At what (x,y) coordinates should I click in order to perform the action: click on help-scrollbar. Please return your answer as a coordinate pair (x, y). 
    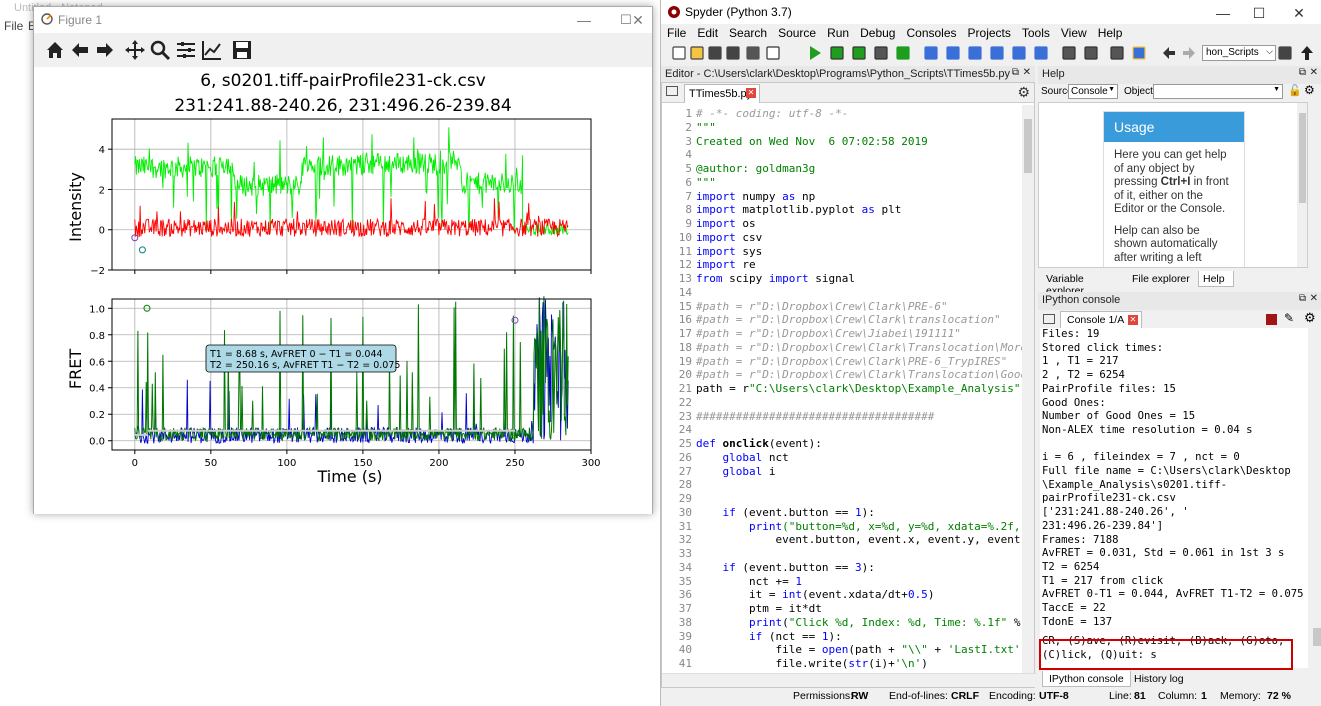
    Looking at the image, I should click on (1302, 185).